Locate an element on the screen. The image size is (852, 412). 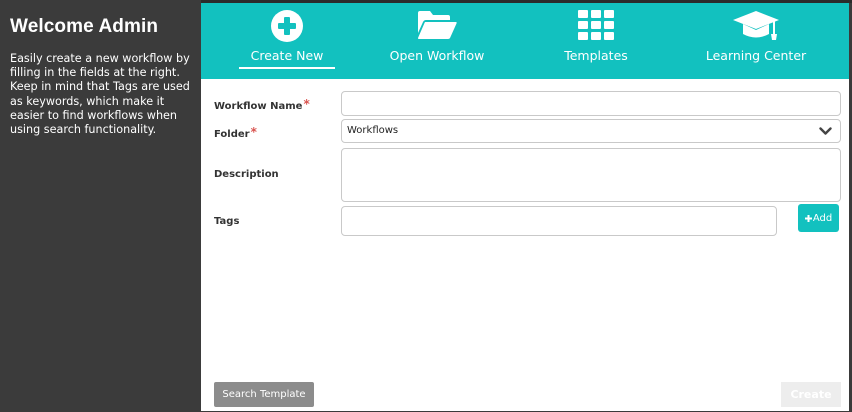
plus-circle-icon is located at coordinates (287, 26).